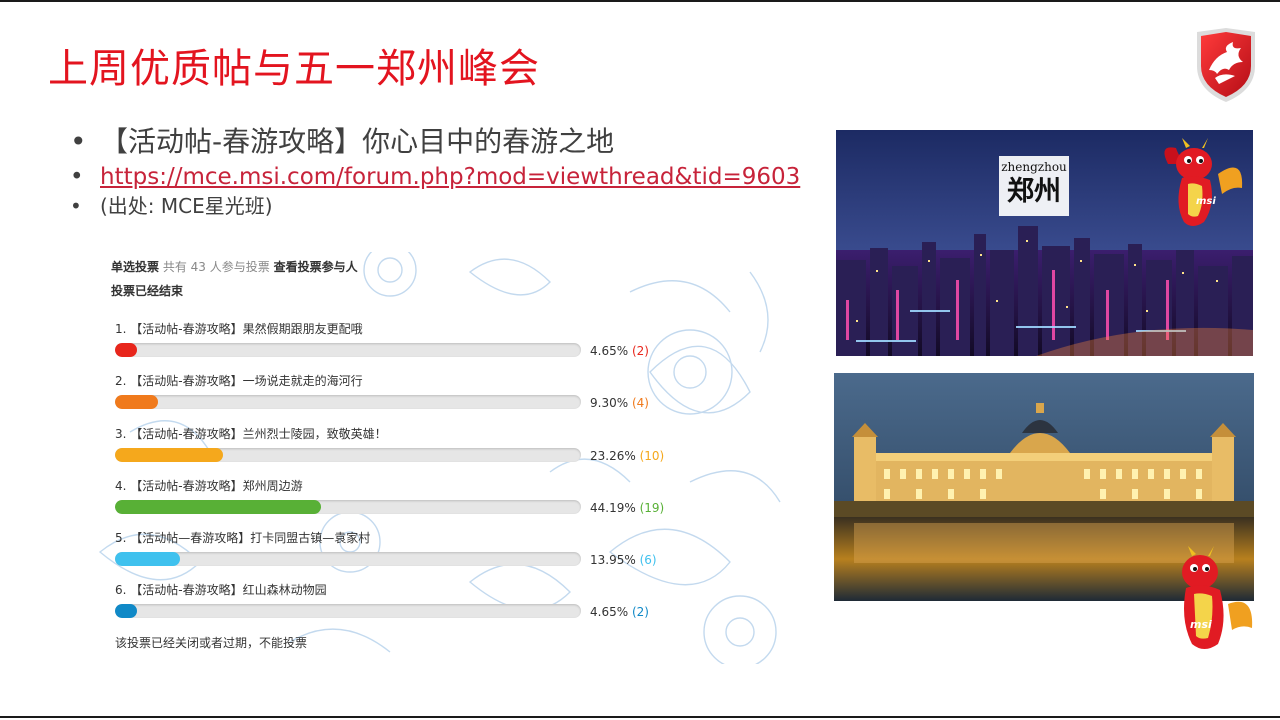 The height and width of the screenshot is (720, 1280). I want to click on poll-header: 单选投票 共有 43 人参与投票 查看投票参与人, so click(234, 266).